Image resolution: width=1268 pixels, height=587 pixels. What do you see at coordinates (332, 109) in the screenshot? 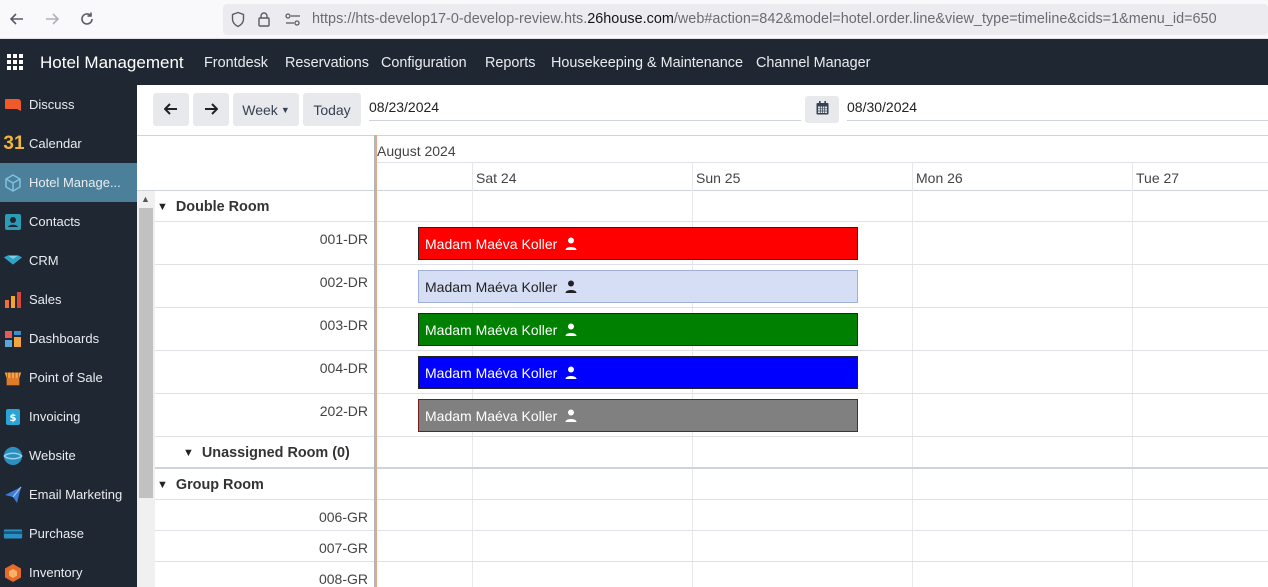
I see `today-button: Today` at bounding box center [332, 109].